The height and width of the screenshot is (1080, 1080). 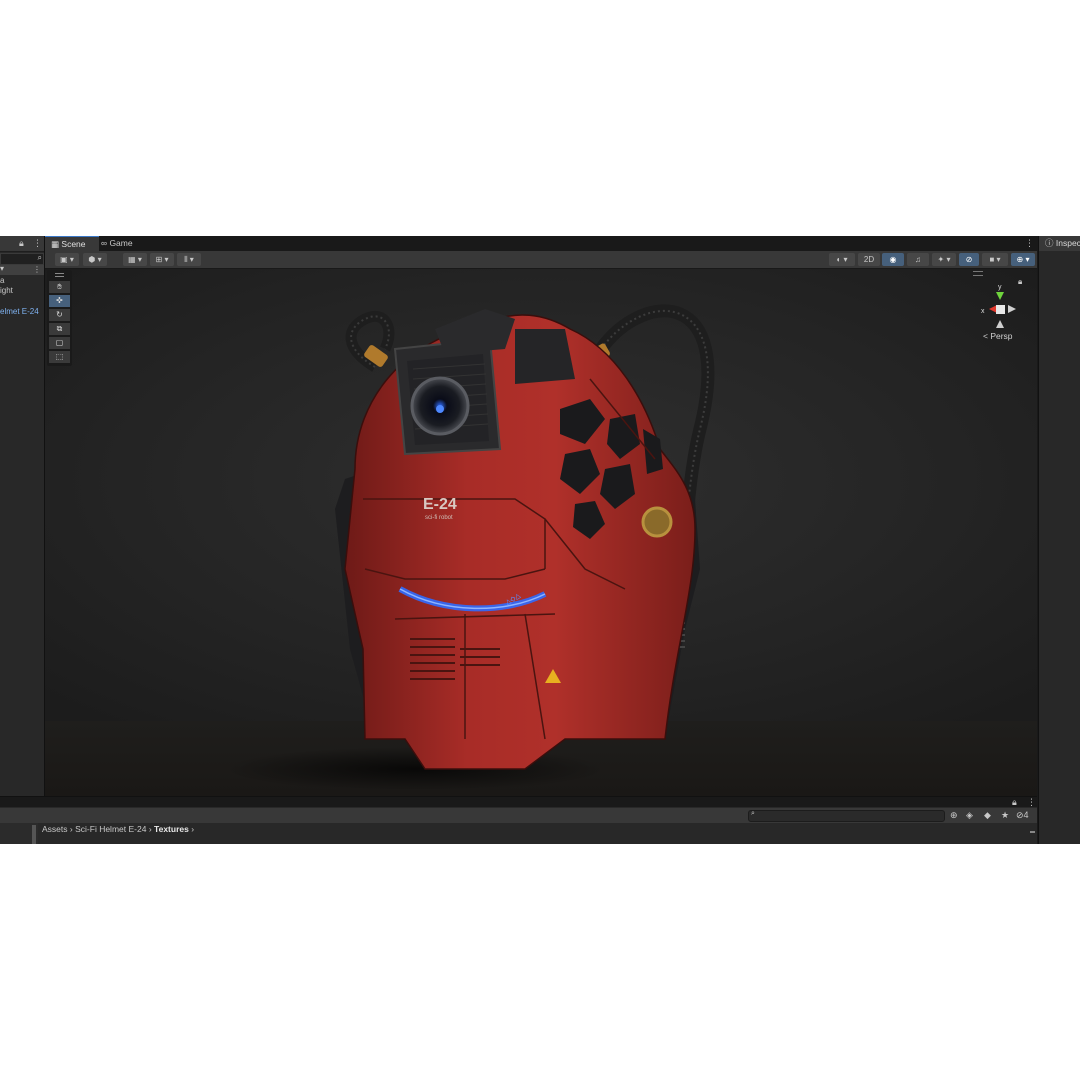 What do you see at coordinates (186, 259) in the screenshot?
I see `align-icon: ⫴` at bounding box center [186, 259].